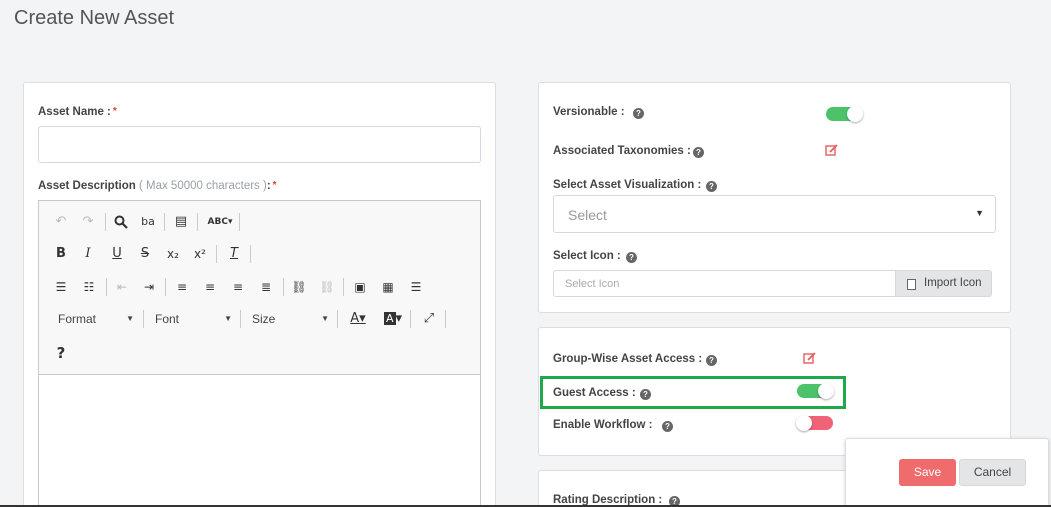  What do you see at coordinates (117, 254) in the screenshot?
I see `underline-icon: U` at bounding box center [117, 254].